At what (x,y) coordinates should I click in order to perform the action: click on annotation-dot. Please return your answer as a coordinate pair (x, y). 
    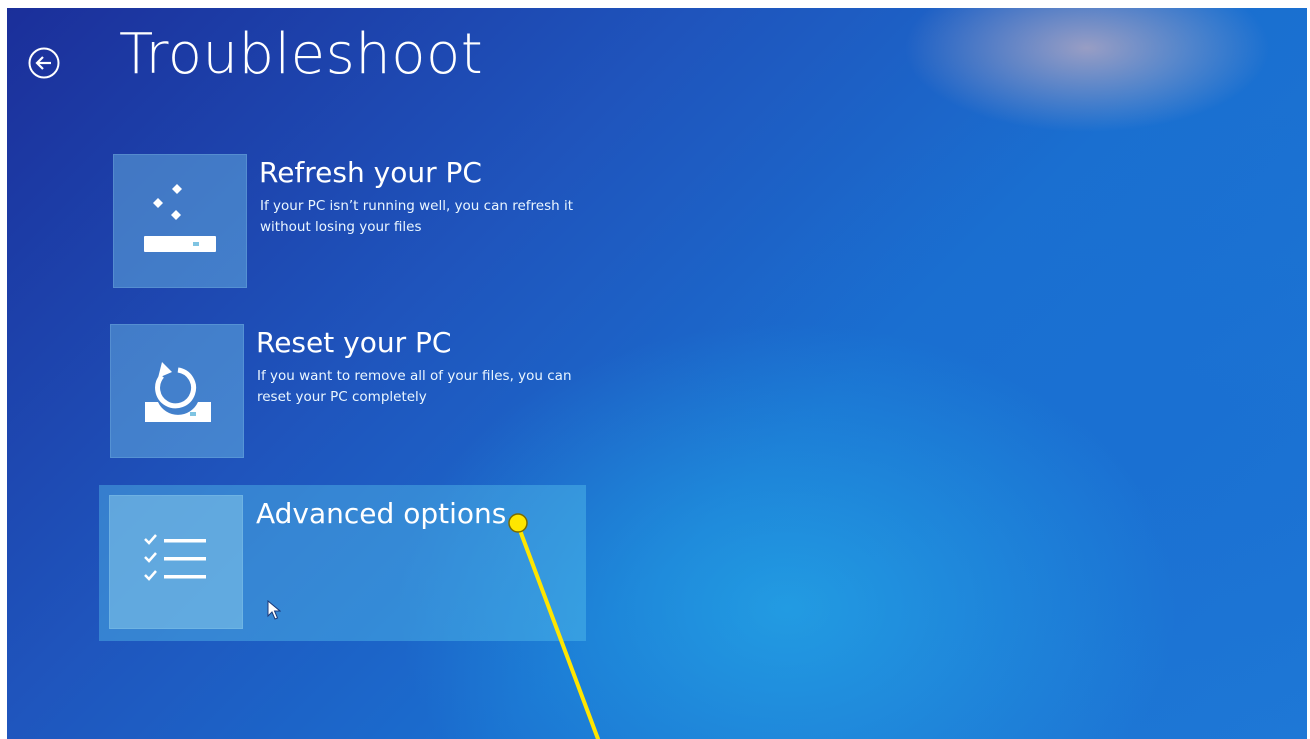
    Looking at the image, I should click on (518, 523).